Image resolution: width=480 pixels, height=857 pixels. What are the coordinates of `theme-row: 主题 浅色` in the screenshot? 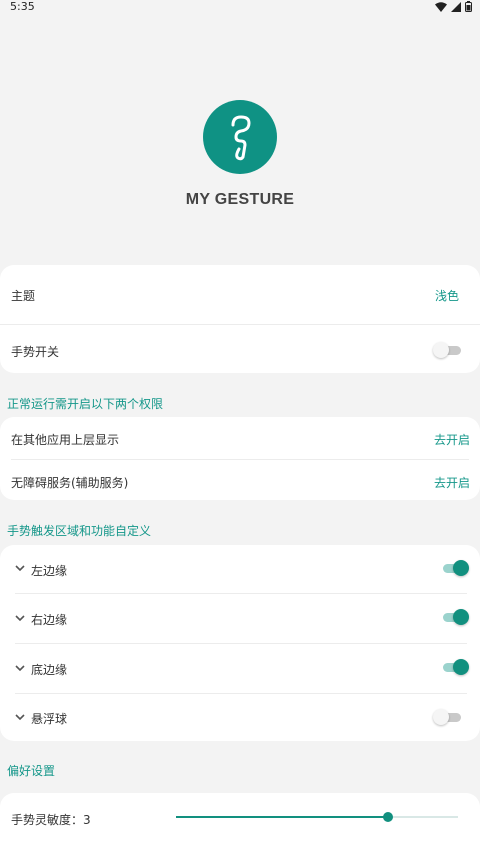 It's located at (240, 293).